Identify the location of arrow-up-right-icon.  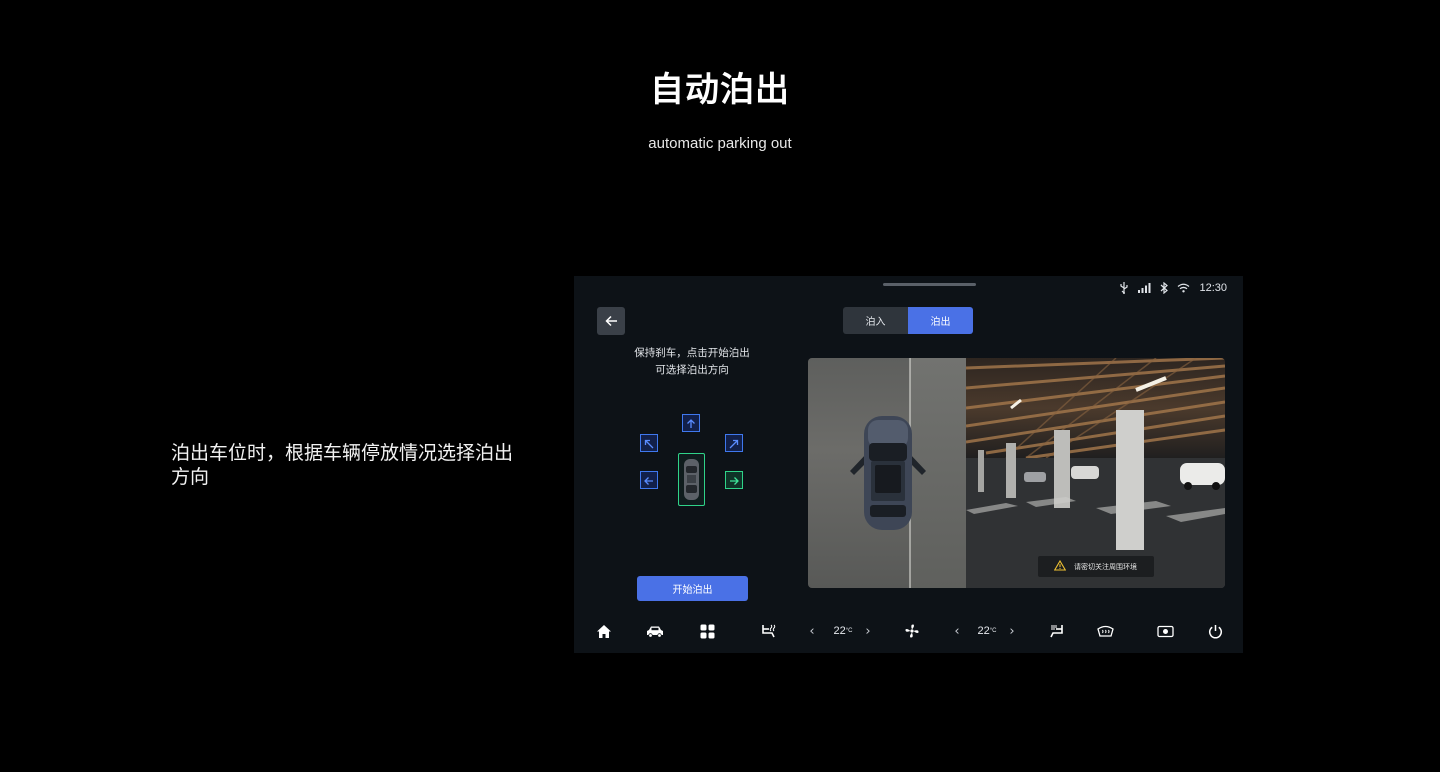
(734, 443).